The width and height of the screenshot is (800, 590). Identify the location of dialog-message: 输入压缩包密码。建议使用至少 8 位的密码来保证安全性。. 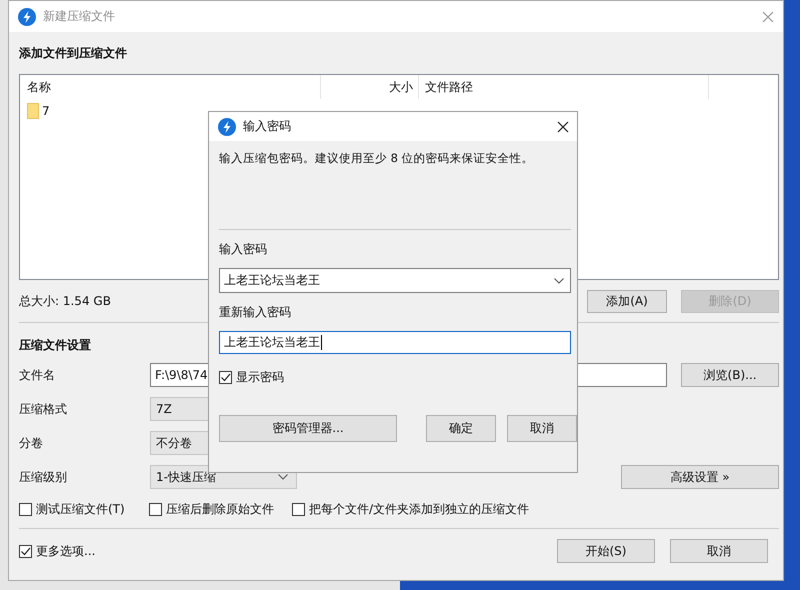
(377, 159).